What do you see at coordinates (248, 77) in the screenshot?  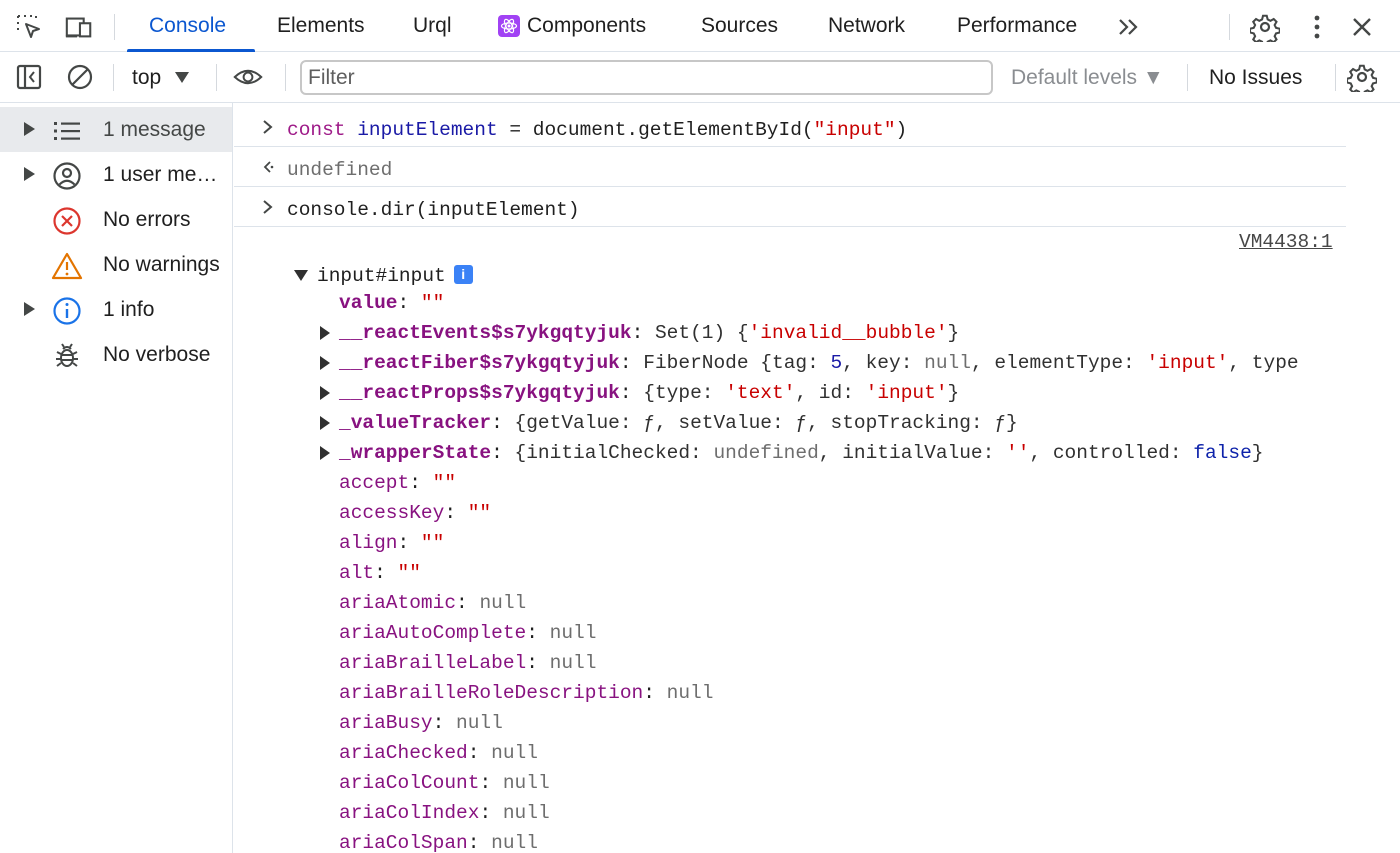 I see `live-expression-eye-icon` at bounding box center [248, 77].